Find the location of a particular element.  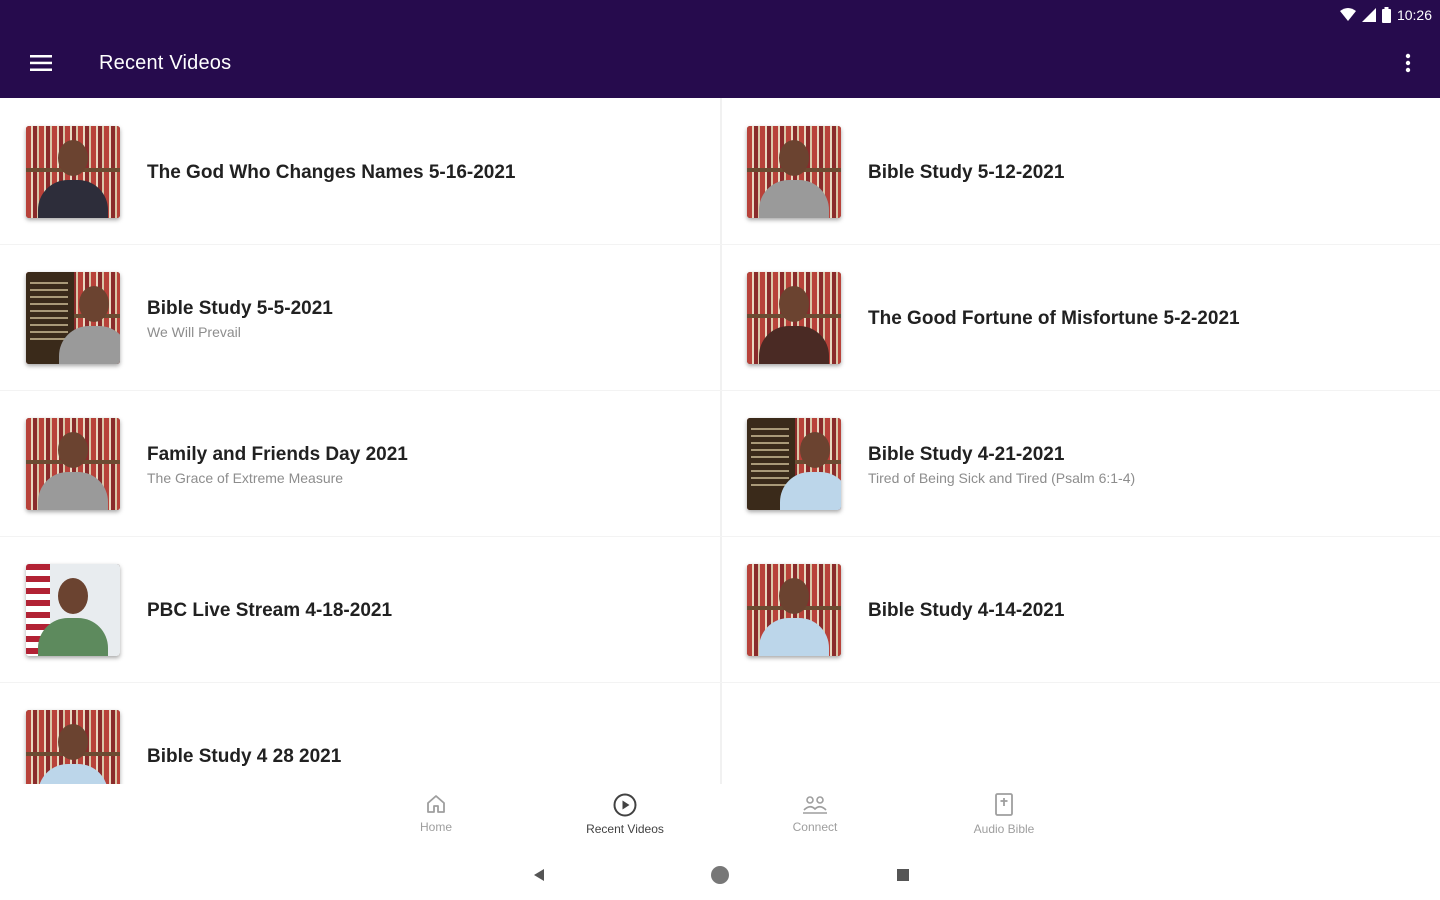

signal-icon is located at coordinates (1368, 15).